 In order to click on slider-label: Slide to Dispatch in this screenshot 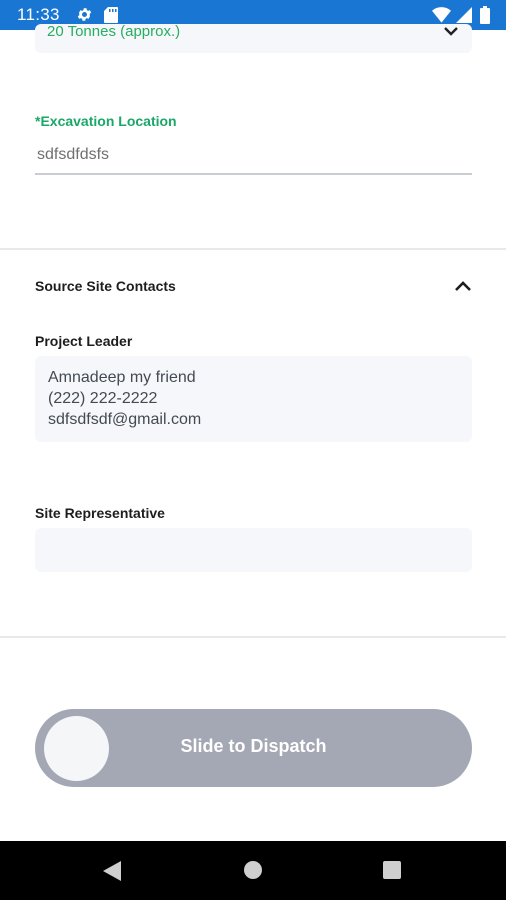, I will do `click(253, 746)`.